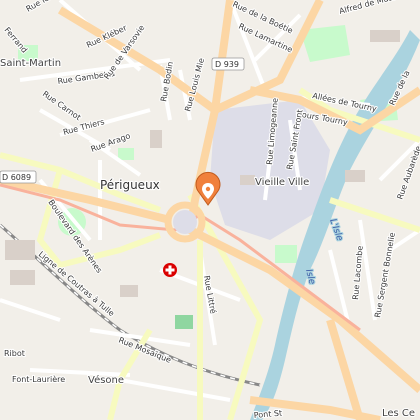  Describe the element at coordinates (106, 380) in the screenshot. I see `label-vesone: Vésone` at that location.